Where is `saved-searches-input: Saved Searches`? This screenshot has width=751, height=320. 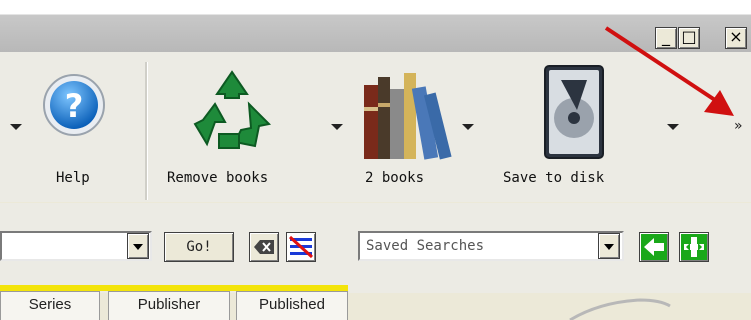 saved-searches-input: Saved Searches is located at coordinates (491, 246).